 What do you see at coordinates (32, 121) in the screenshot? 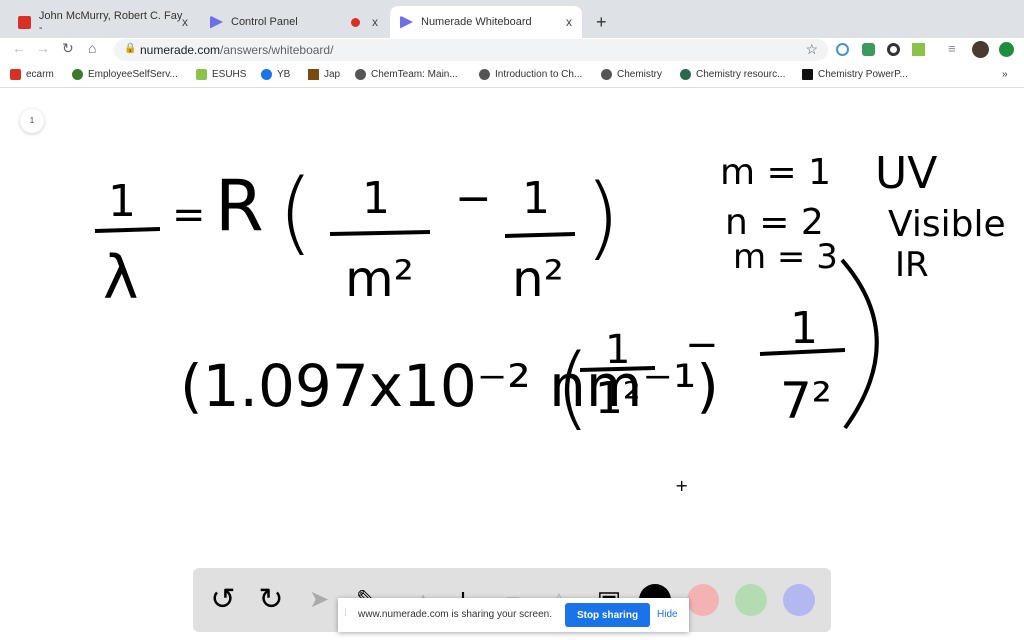
I see `page-indicator: 1` at bounding box center [32, 121].